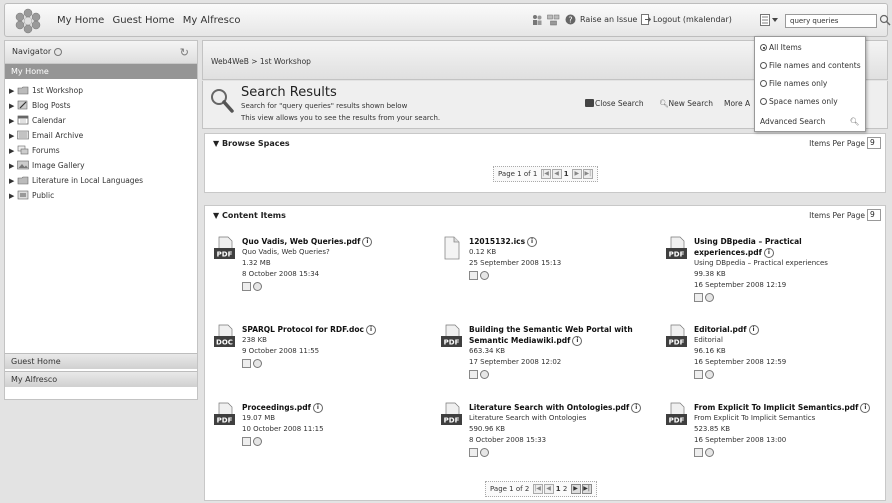 Image resolution: width=892 pixels, height=503 pixels. Describe the element at coordinates (558, 489) in the screenshot. I see `page-1-link: 1` at that location.